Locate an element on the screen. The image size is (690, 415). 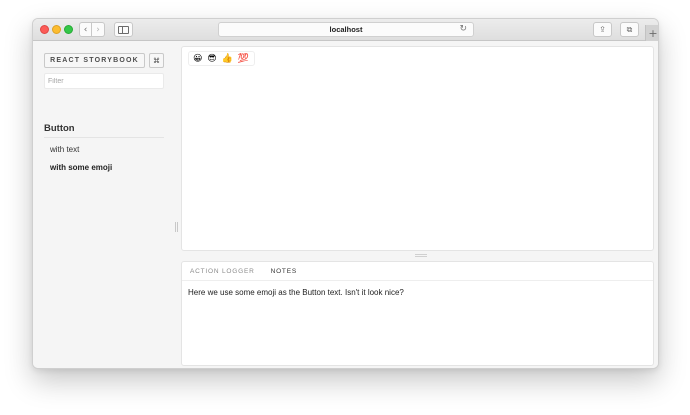
forward-button: › is located at coordinates (98, 29).